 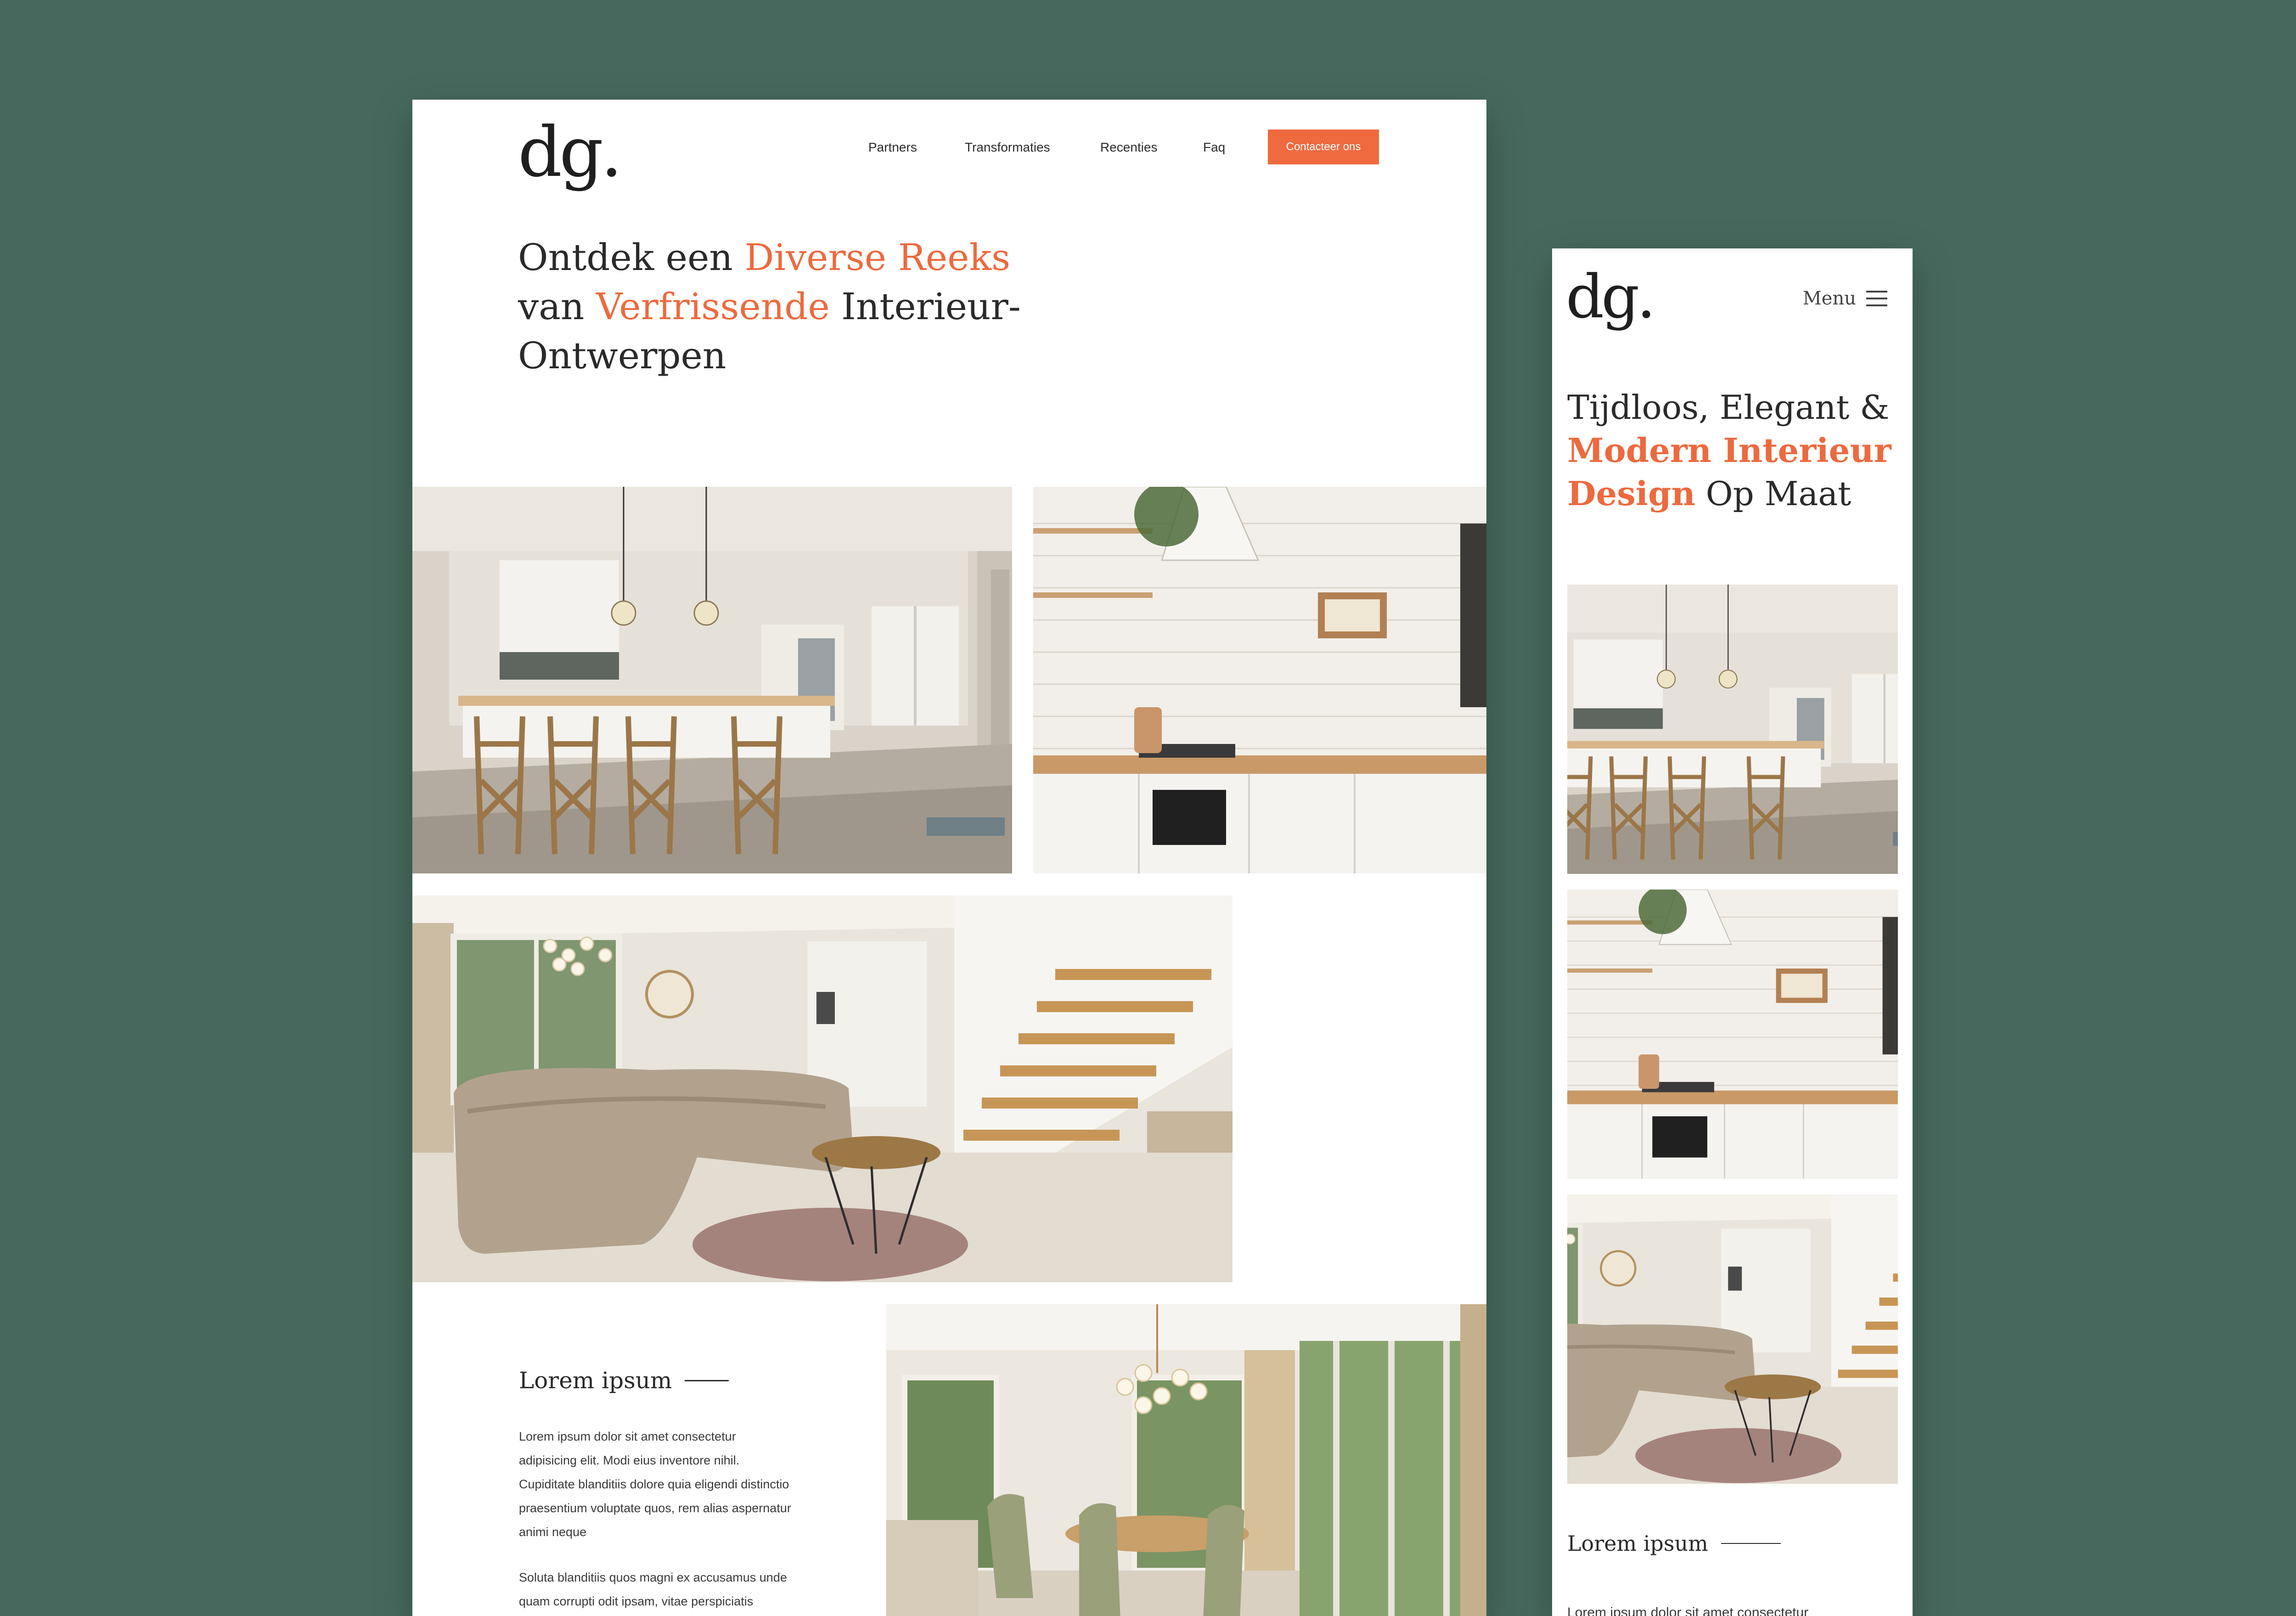 What do you see at coordinates (1129, 147) in the screenshot?
I see `nav-link-recenties: Recenties` at bounding box center [1129, 147].